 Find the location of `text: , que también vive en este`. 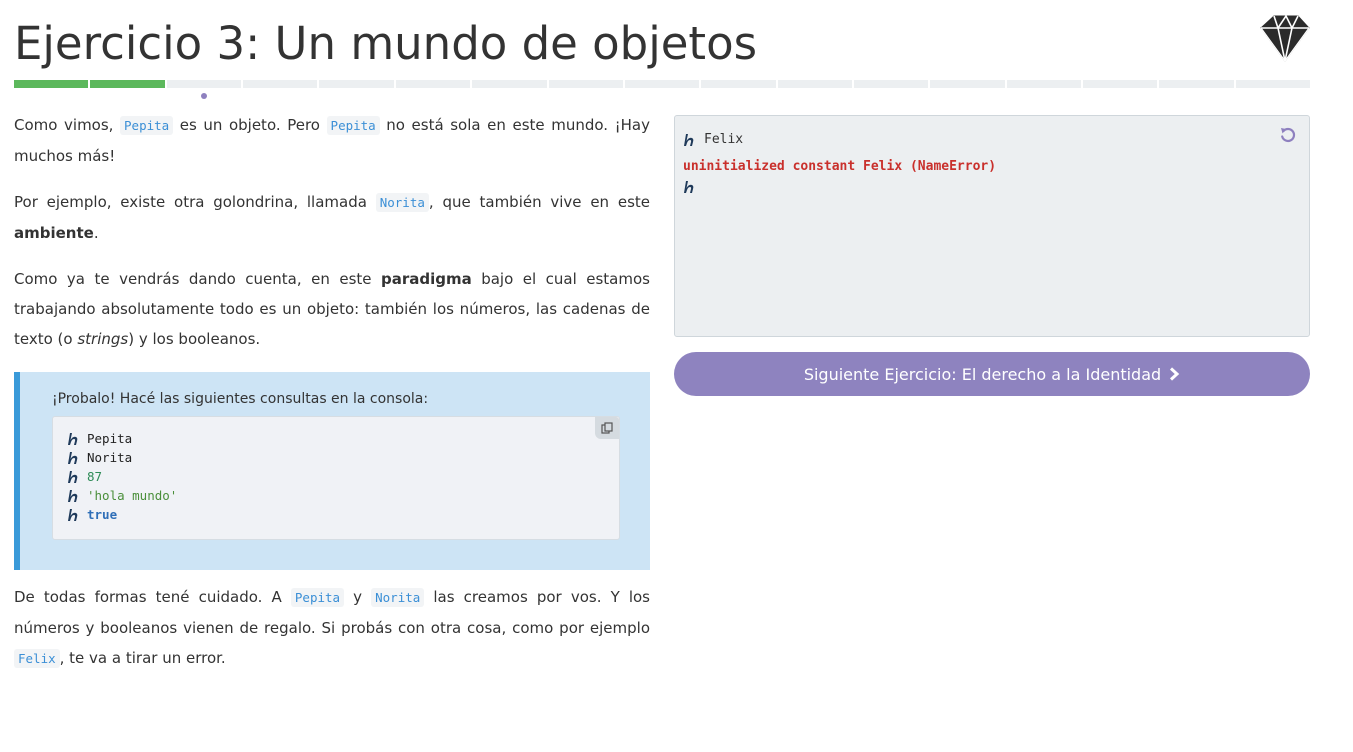

text: , que también vive en este is located at coordinates (539, 202).